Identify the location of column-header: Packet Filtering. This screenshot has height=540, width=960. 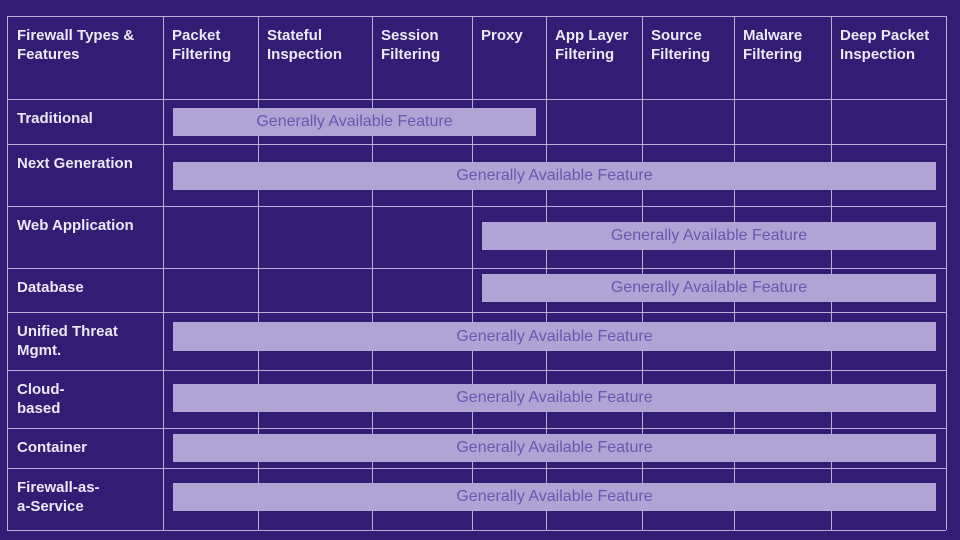
(202, 45).